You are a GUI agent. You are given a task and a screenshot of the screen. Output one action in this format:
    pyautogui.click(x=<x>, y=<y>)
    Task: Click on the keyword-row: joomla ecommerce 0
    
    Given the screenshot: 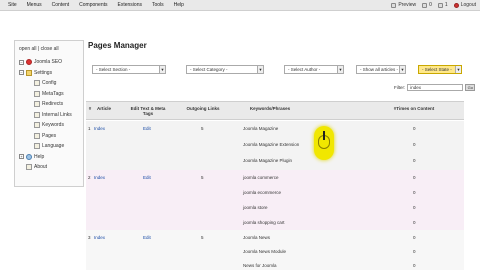 What is the action you would take?
    pyautogui.click(x=275, y=193)
    